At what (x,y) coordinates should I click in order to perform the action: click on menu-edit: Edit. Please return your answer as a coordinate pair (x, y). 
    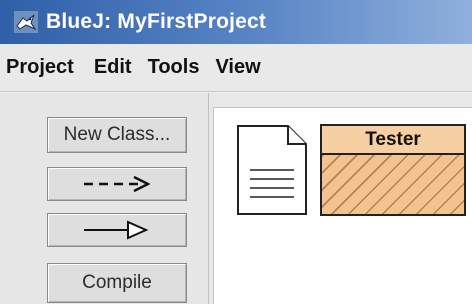
    Looking at the image, I should click on (113, 67).